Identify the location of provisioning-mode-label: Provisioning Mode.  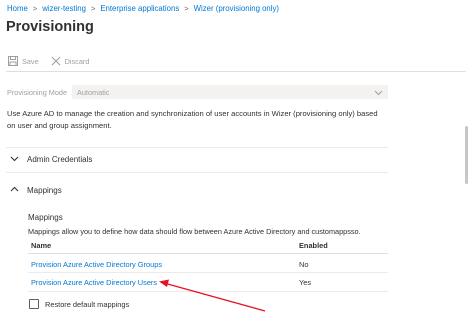
(37, 92).